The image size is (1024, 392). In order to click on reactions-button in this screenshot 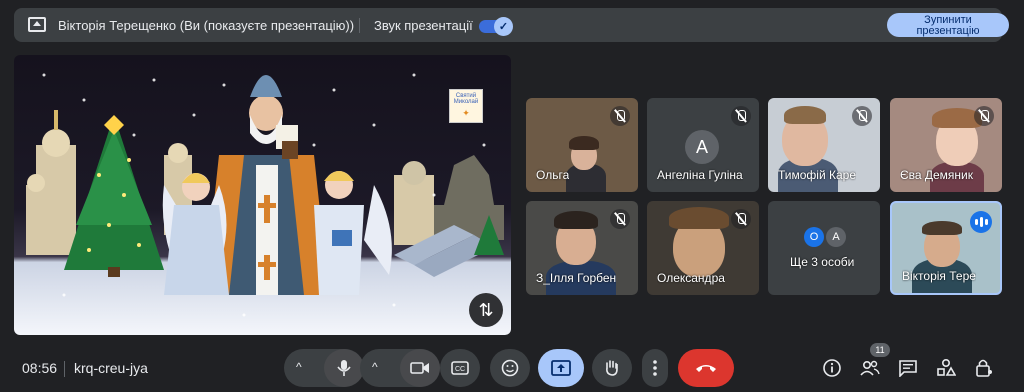, I will do `click(510, 368)`.